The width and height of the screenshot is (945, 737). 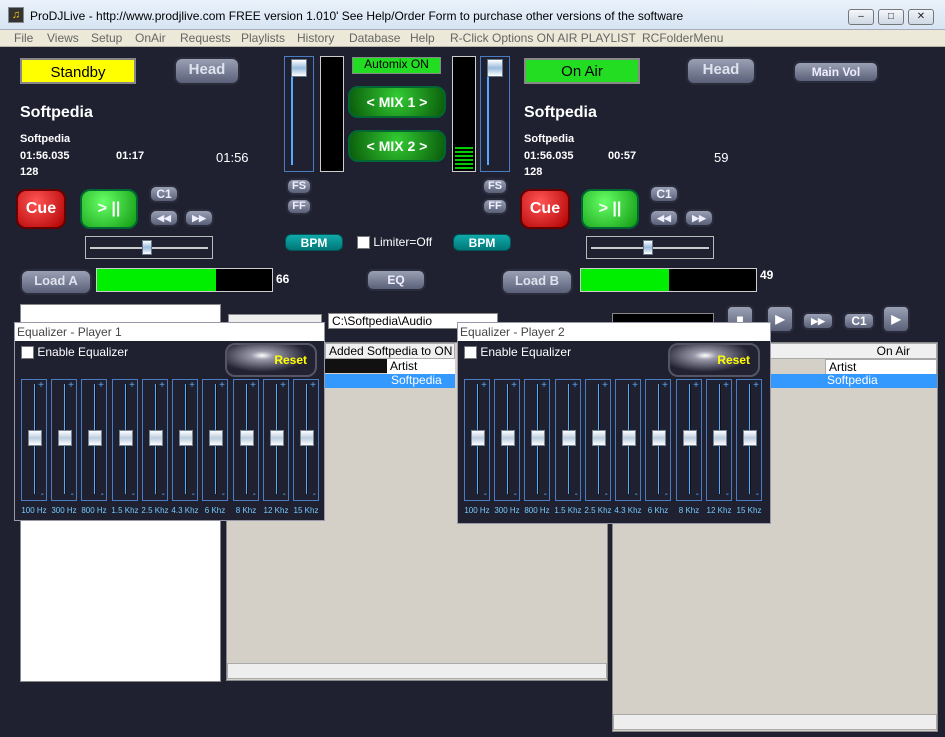 I want to click on deck-b-volume-bar, so click(x=668, y=280).